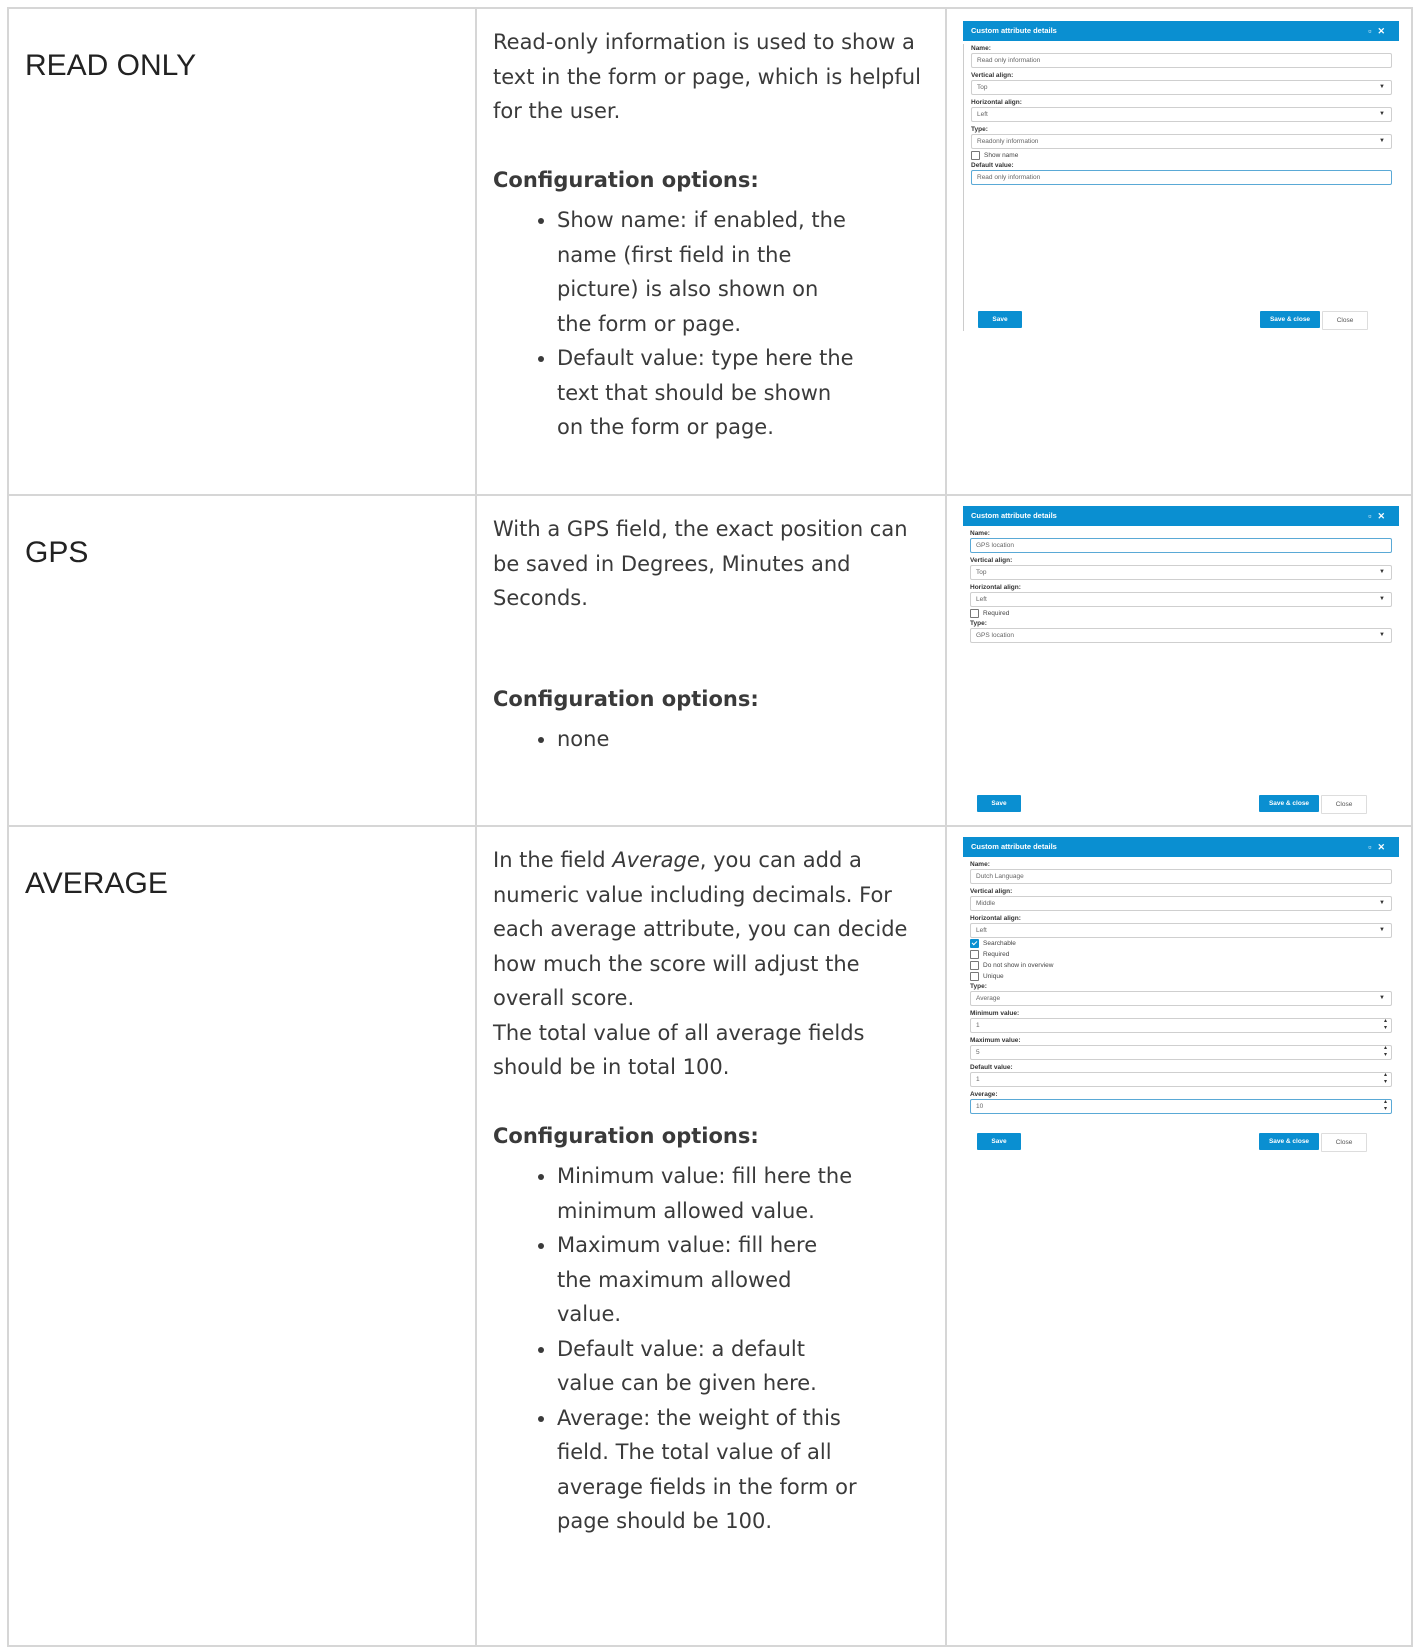  Describe the element at coordinates (995, 635) in the screenshot. I see `type-value: GPS location` at that location.